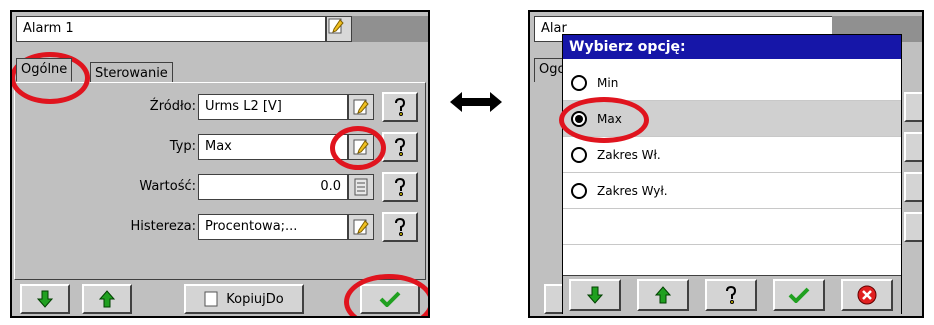  What do you see at coordinates (361, 147) in the screenshot?
I see `type-edit-icon` at bounding box center [361, 147].